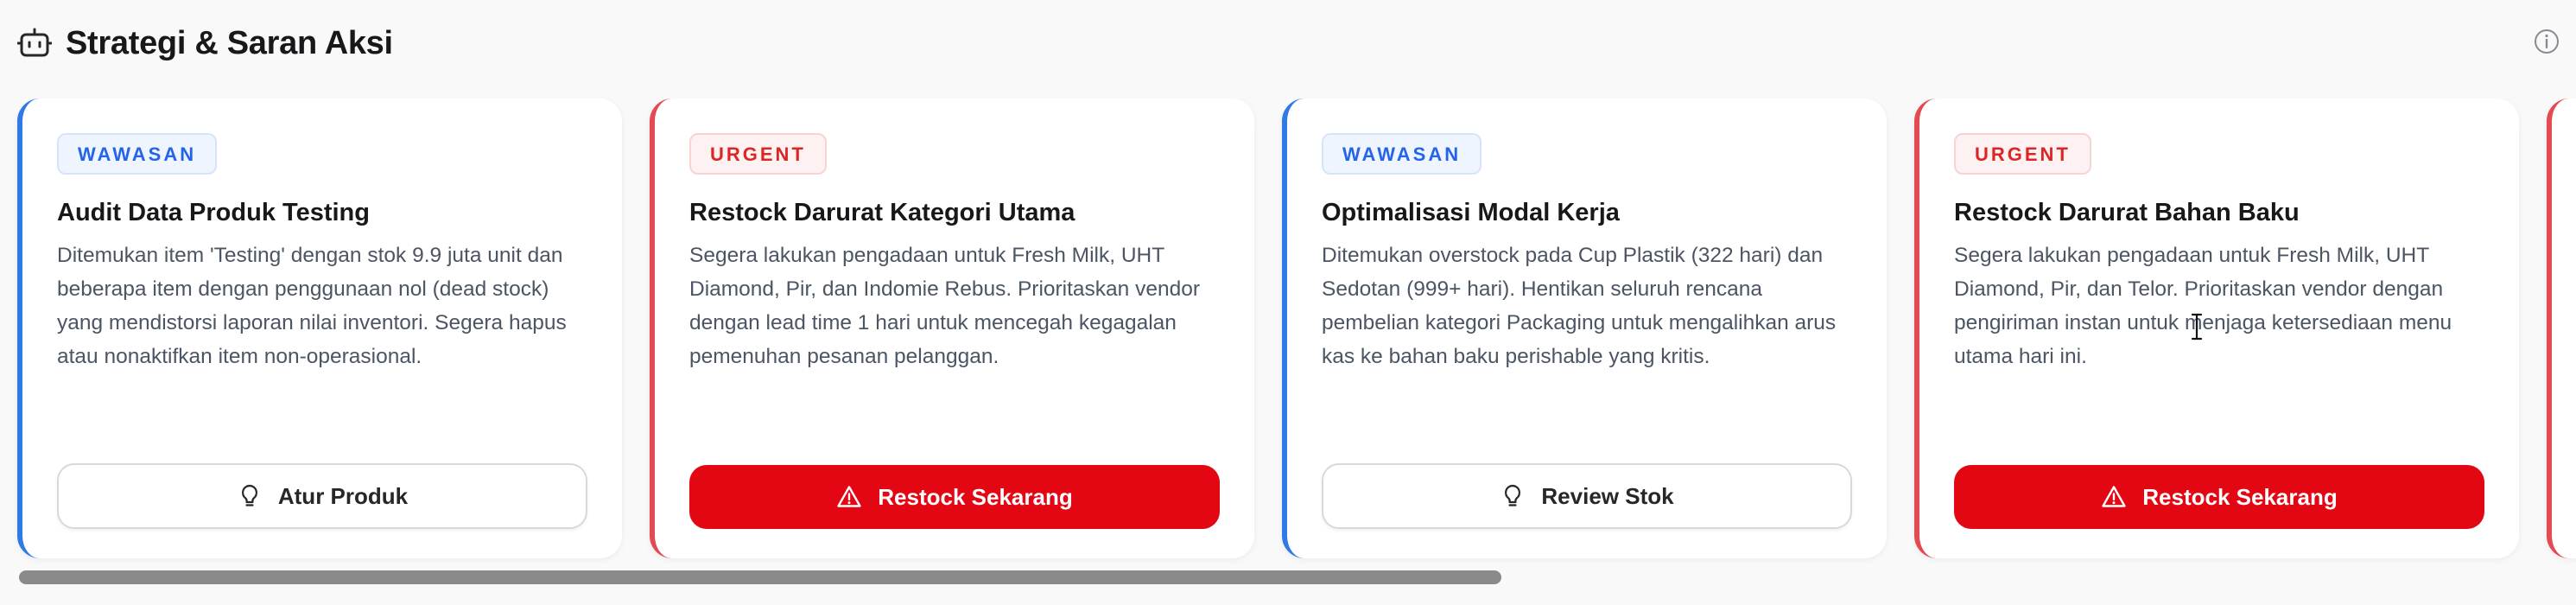 The image size is (2576, 605). I want to click on review-stok-button: Review Stok, so click(1587, 496).